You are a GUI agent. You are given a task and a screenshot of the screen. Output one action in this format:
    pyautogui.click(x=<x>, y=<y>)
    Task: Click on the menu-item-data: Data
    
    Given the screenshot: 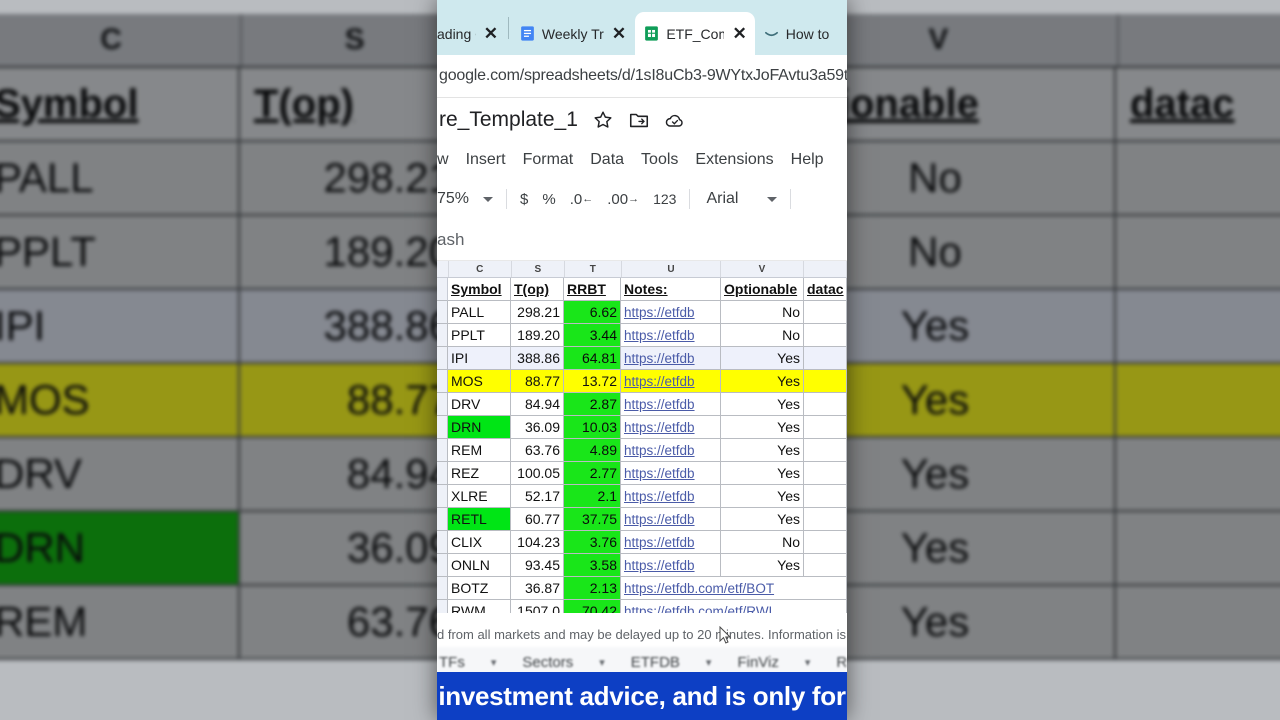 What is the action you would take?
    pyautogui.click(x=607, y=160)
    